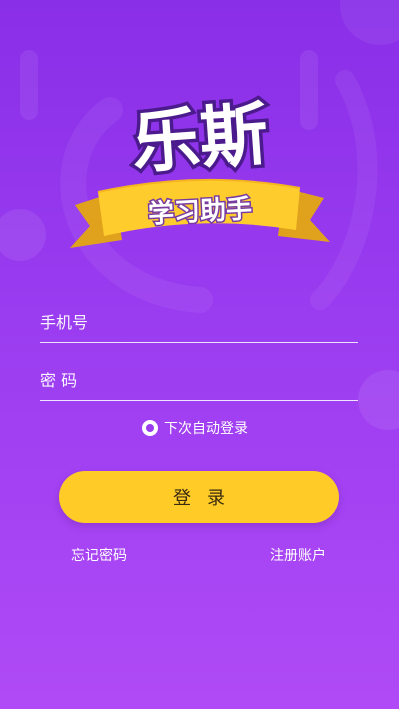 The height and width of the screenshot is (709, 399). I want to click on phone-field-container, so click(199, 322).